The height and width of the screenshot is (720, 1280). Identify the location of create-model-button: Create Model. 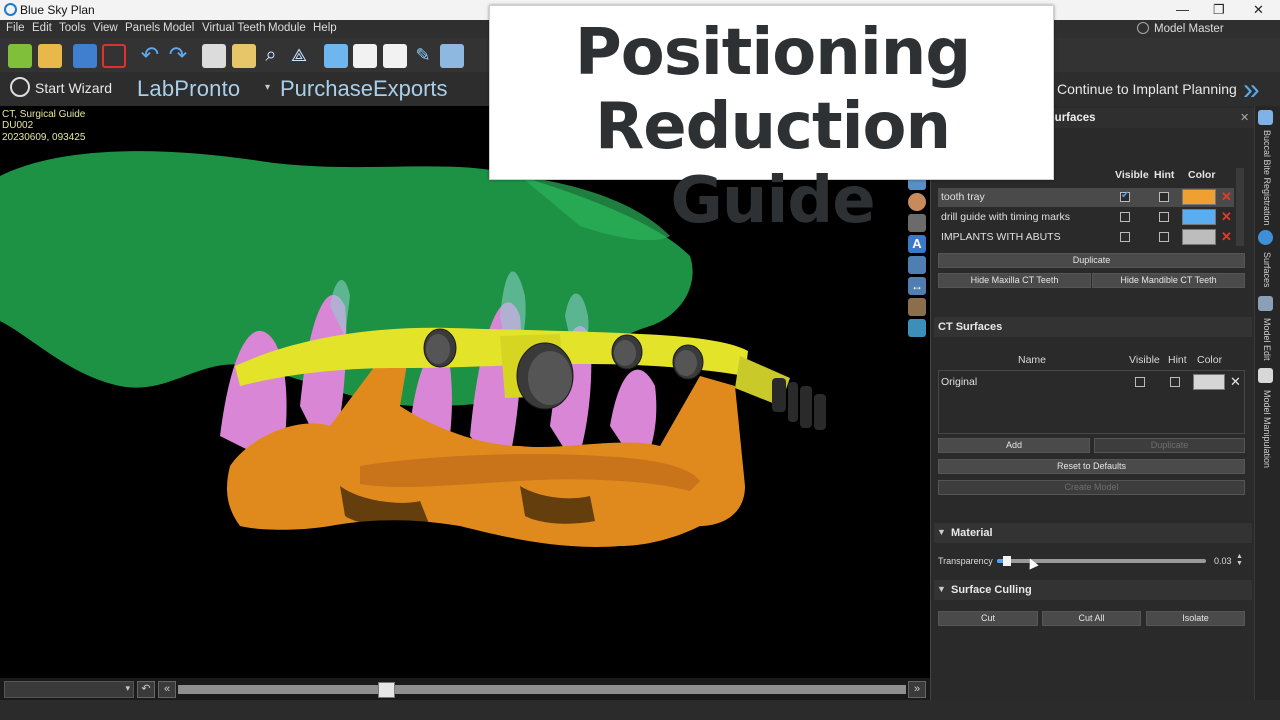
(1091, 487).